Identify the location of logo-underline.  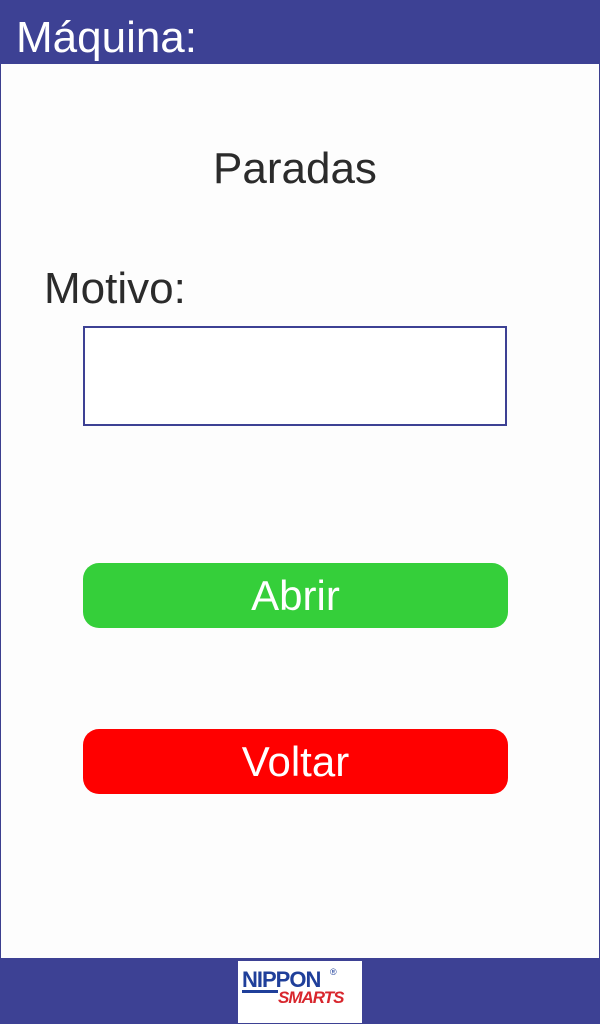
(260, 991).